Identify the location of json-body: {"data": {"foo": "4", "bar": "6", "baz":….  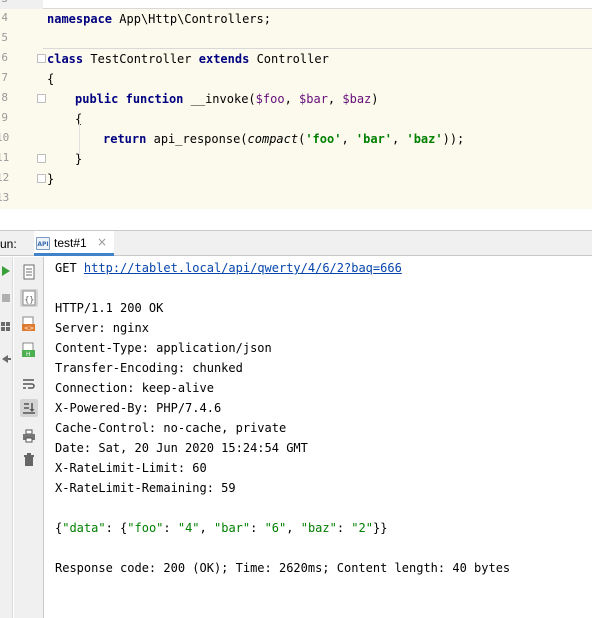
(221, 528).